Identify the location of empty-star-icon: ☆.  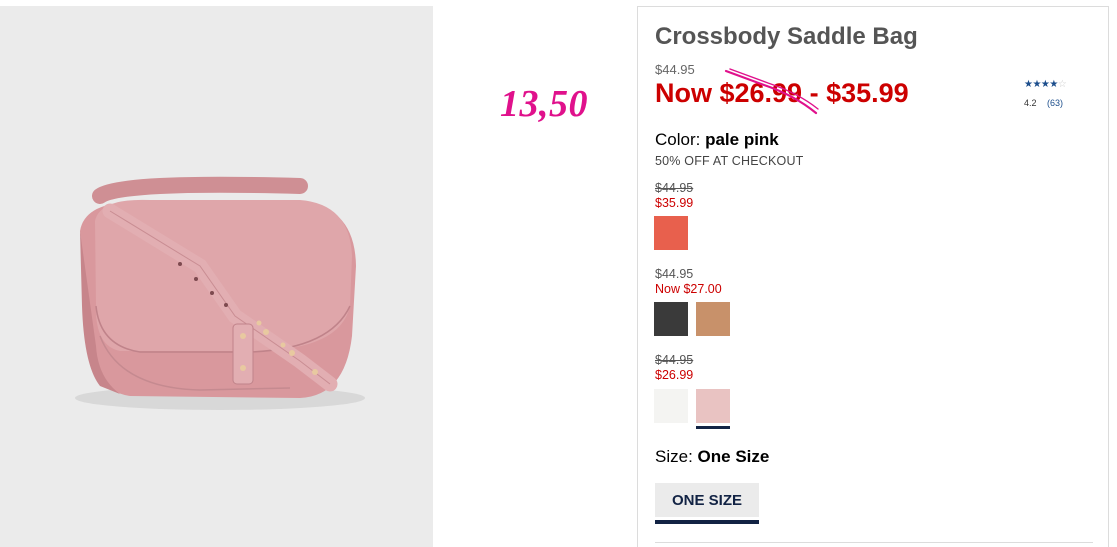
(1062, 84).